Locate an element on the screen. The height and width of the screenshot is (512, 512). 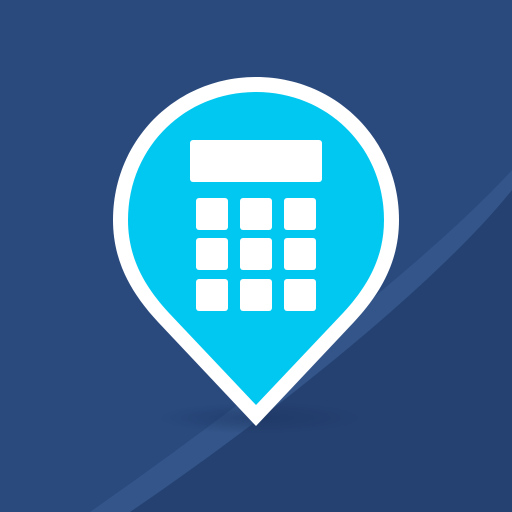
calculator-display is located at coordinates (256, 161).